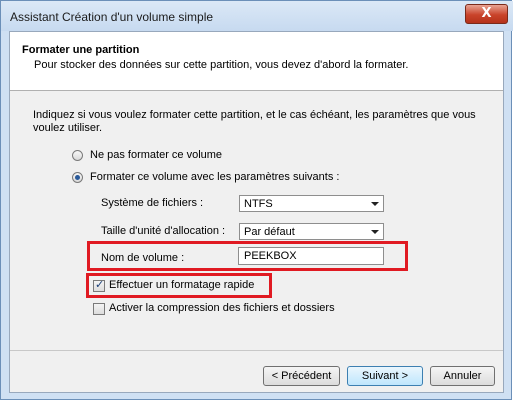  I want to click on close-button: X, so click(486, 14).